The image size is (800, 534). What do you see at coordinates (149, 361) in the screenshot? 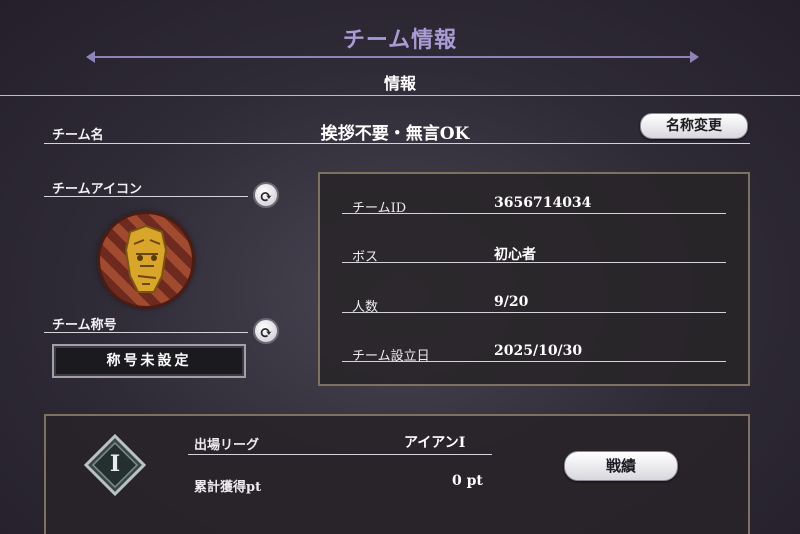
I see `team-title-box: 称号未設定` at bounding box center [149, 361].